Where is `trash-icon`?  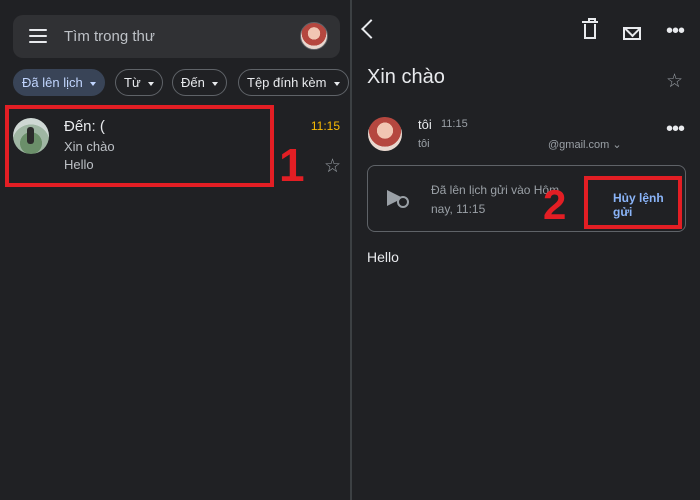 trash-icon is located at coordinates (590, 28).